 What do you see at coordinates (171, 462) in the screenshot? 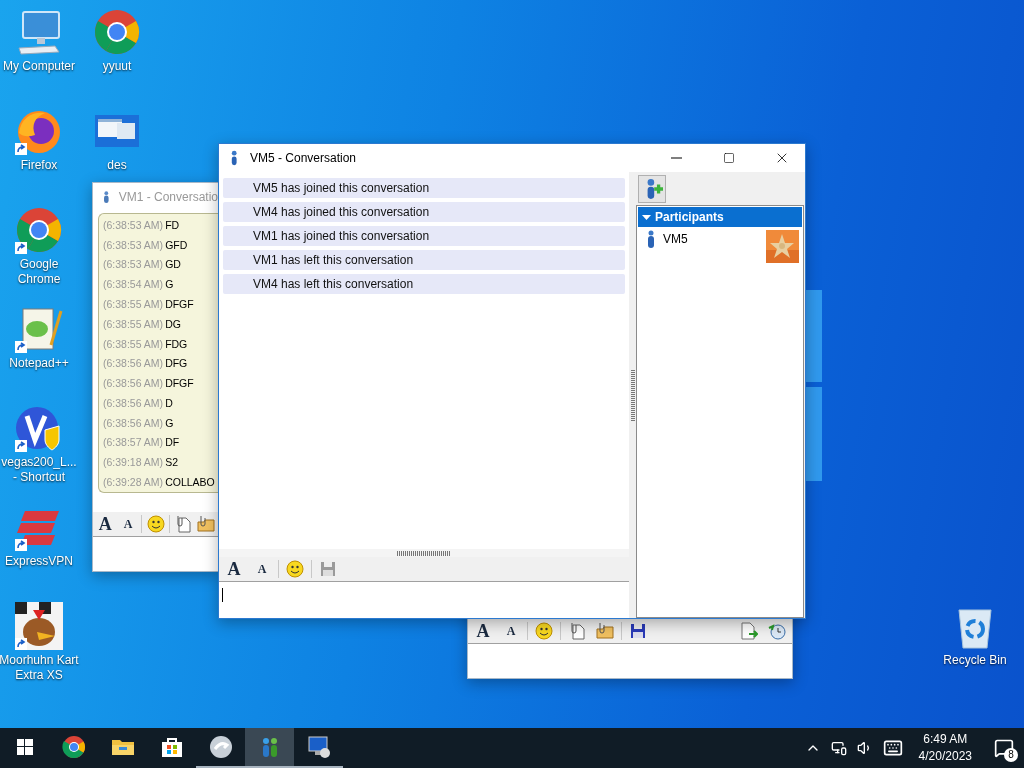
I see `message-text: S2` at bounding box center [171, 462].